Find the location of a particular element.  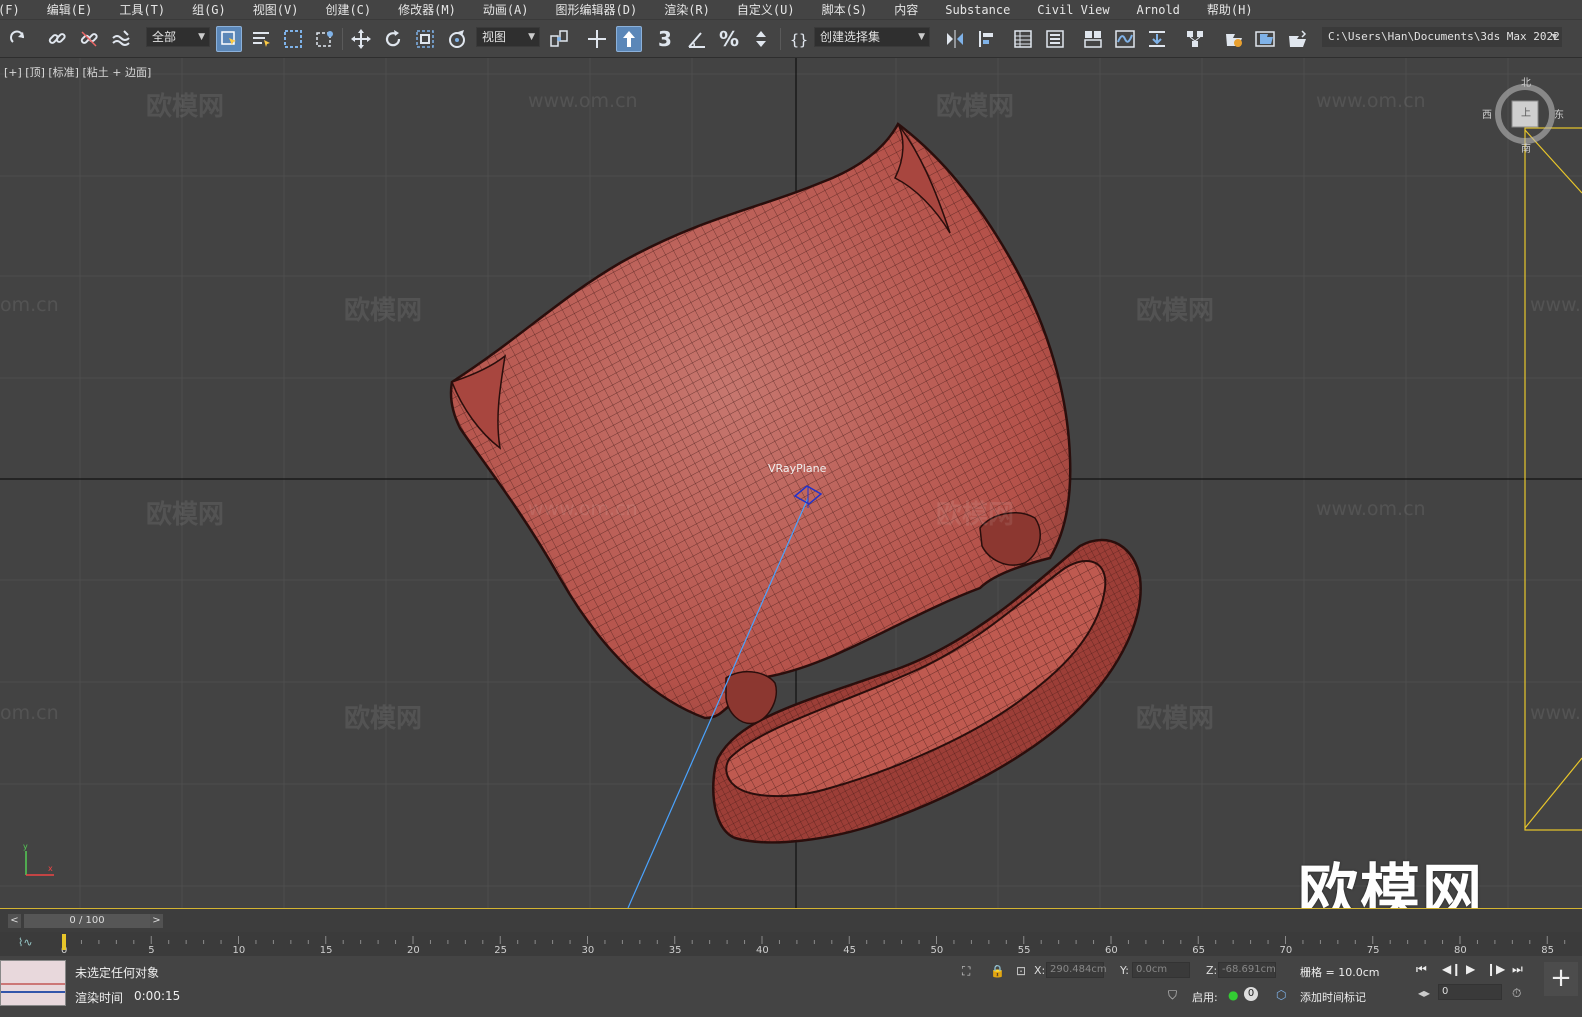

material-editor-icon is located at coordinates (1195, 39).